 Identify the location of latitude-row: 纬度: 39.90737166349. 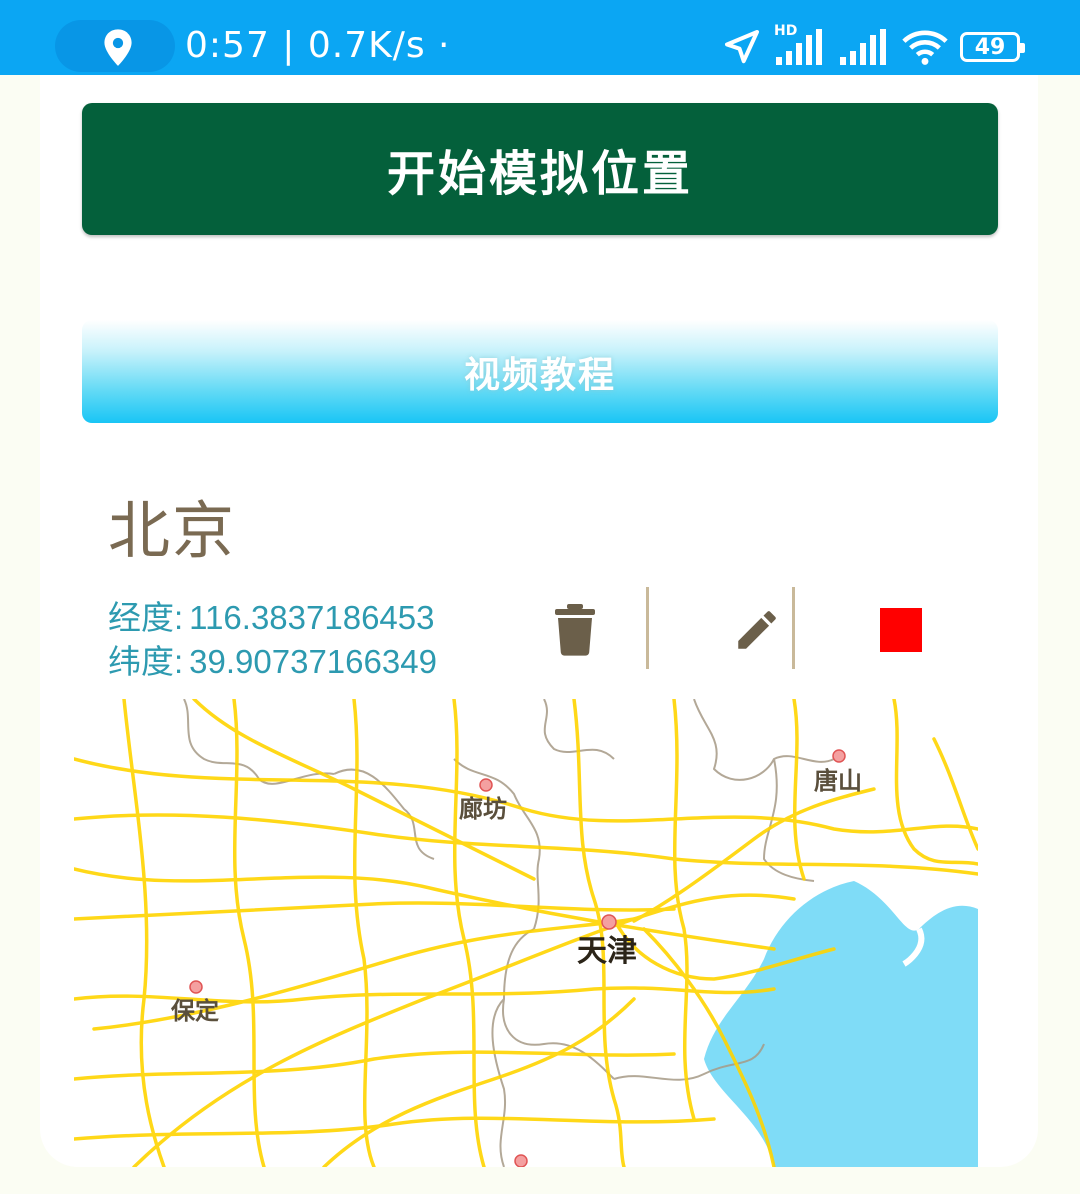
(272, 659).